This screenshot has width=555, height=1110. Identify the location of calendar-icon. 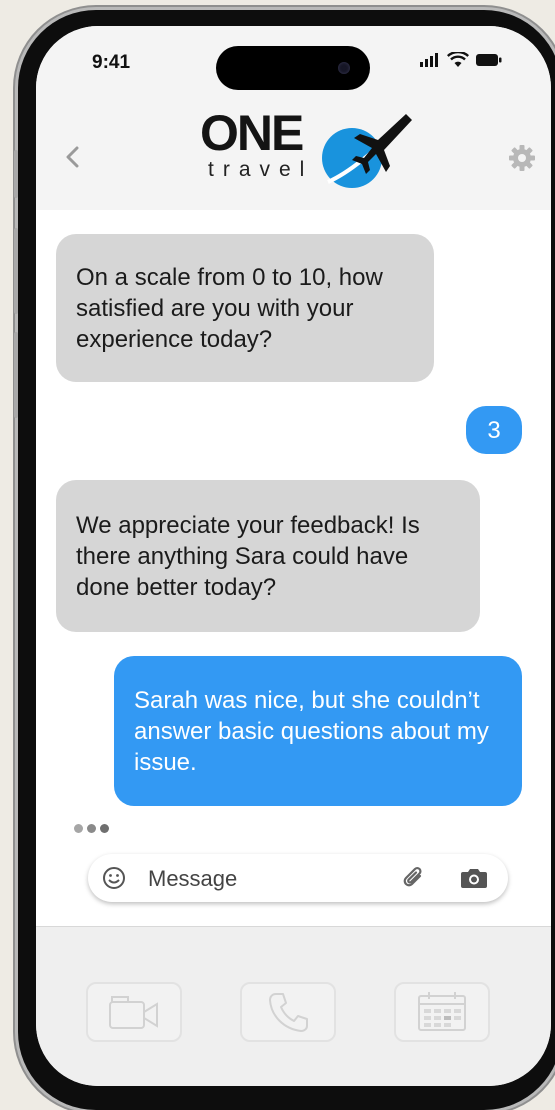
(442, 1011).